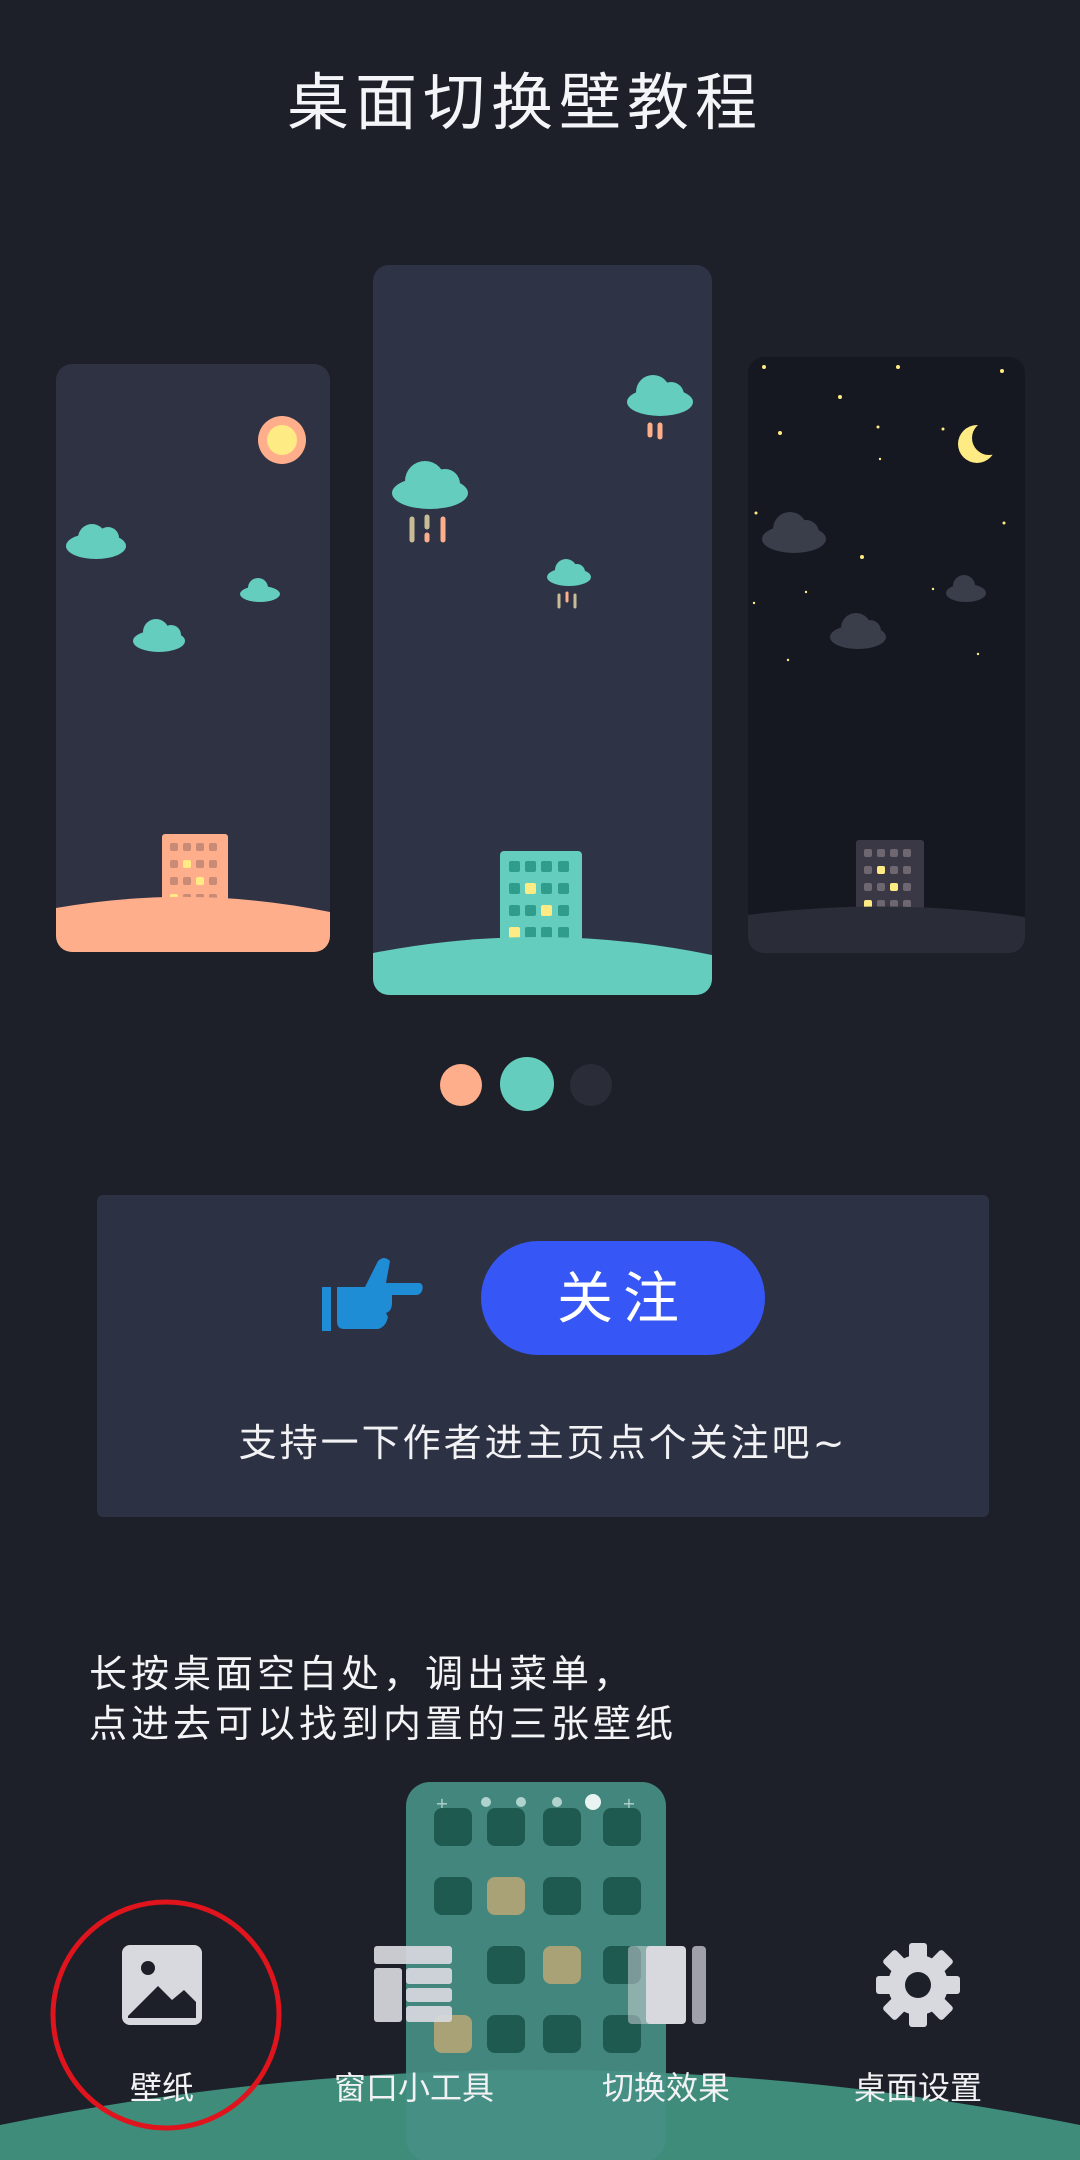 This screenshot has width=1080, height=2160. What do you see at coordinates (536, 515) in the screenshot?
I see `rain-icon` at bounding box center [536, 515].